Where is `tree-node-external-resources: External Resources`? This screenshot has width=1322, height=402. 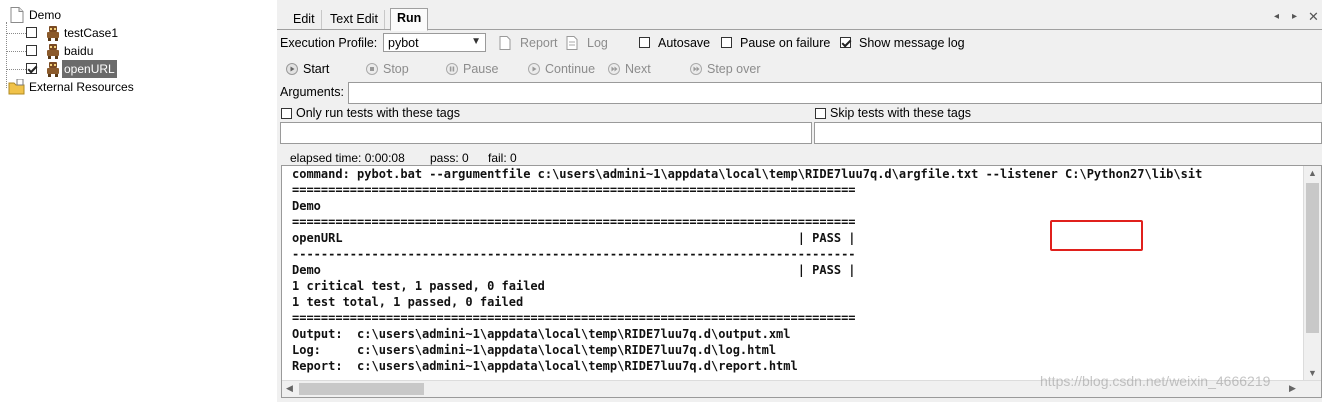 tree-node-external-resources: External Resources is located at coordinates (70, 87).